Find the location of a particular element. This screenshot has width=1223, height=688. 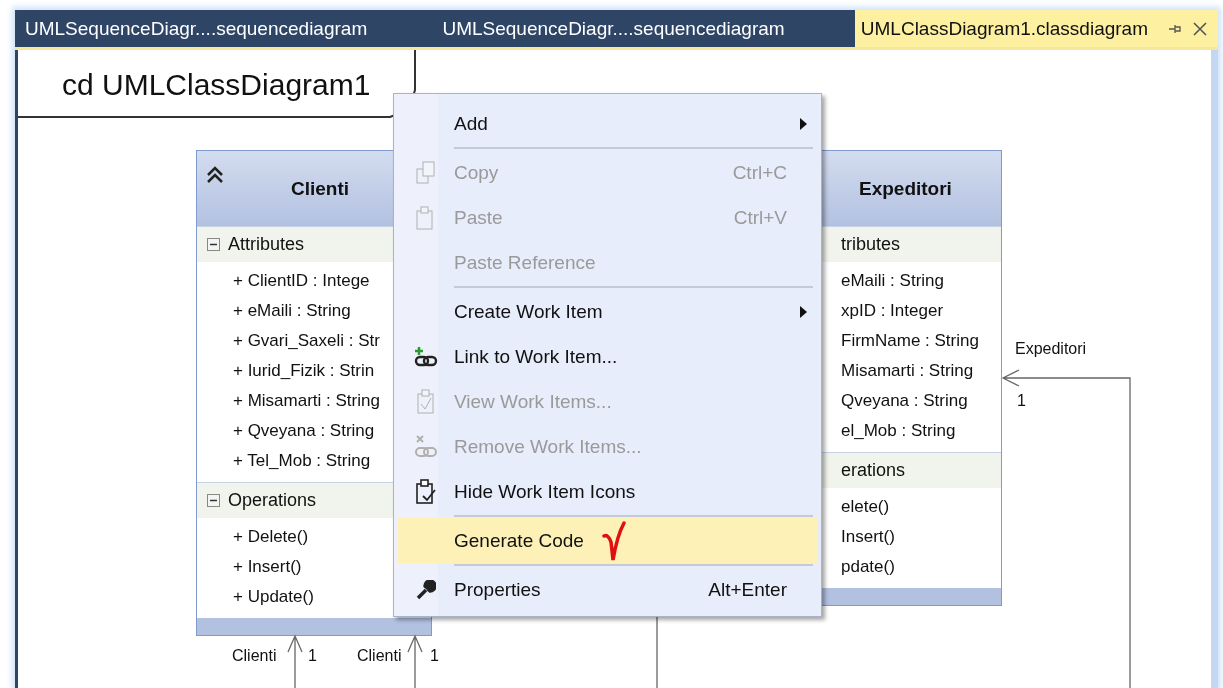

class-member: + Insert() is located at coordinates (267, 567).